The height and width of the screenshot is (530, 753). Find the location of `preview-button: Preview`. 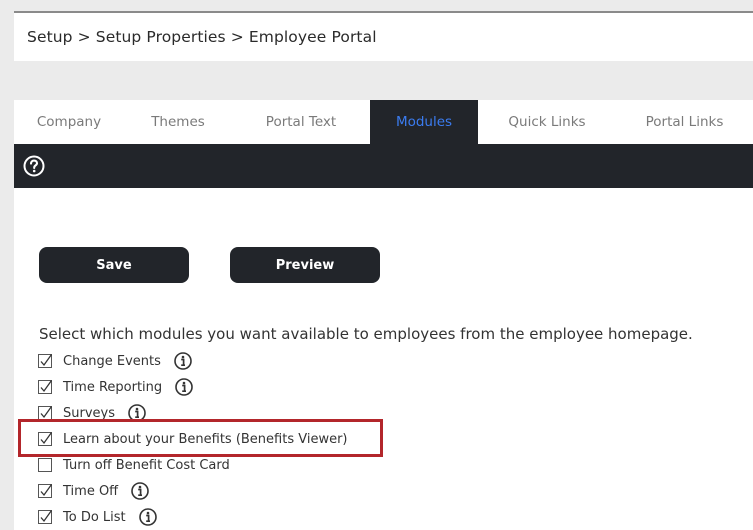

preview-button: Preview is located at coordinates (305, 265).